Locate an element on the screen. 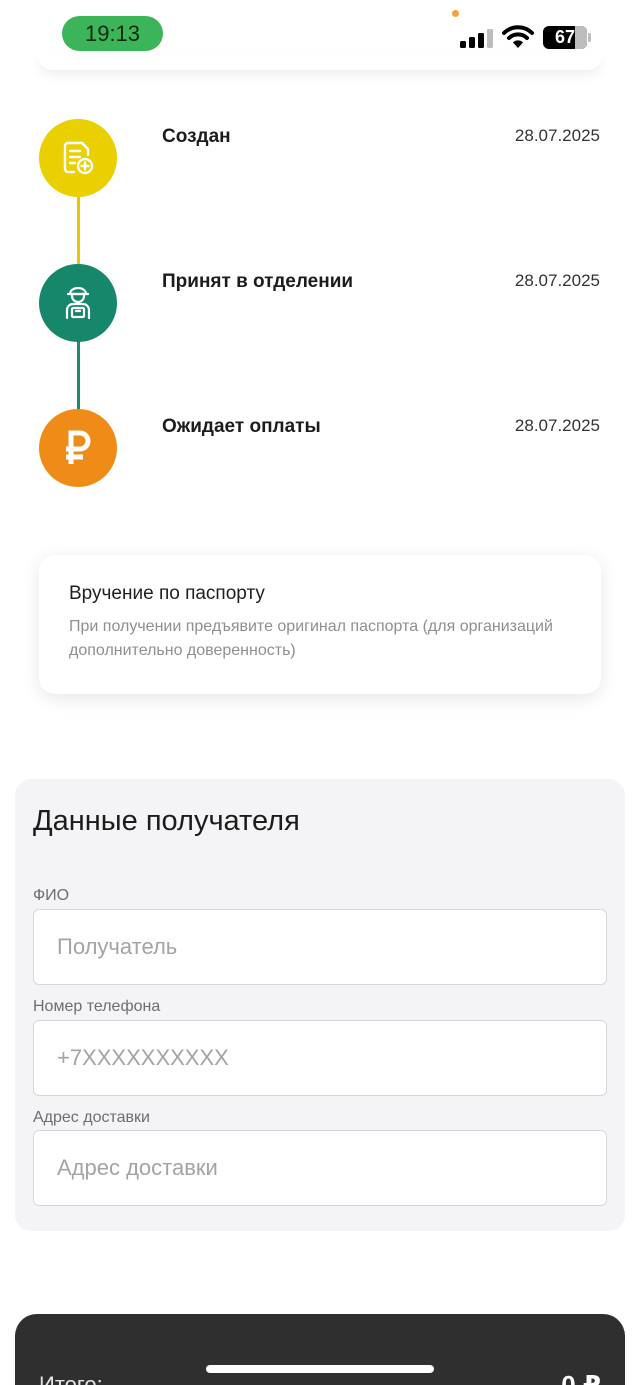  passport-card-title: Вручение по паспорту is located at coordinates (167, 593).